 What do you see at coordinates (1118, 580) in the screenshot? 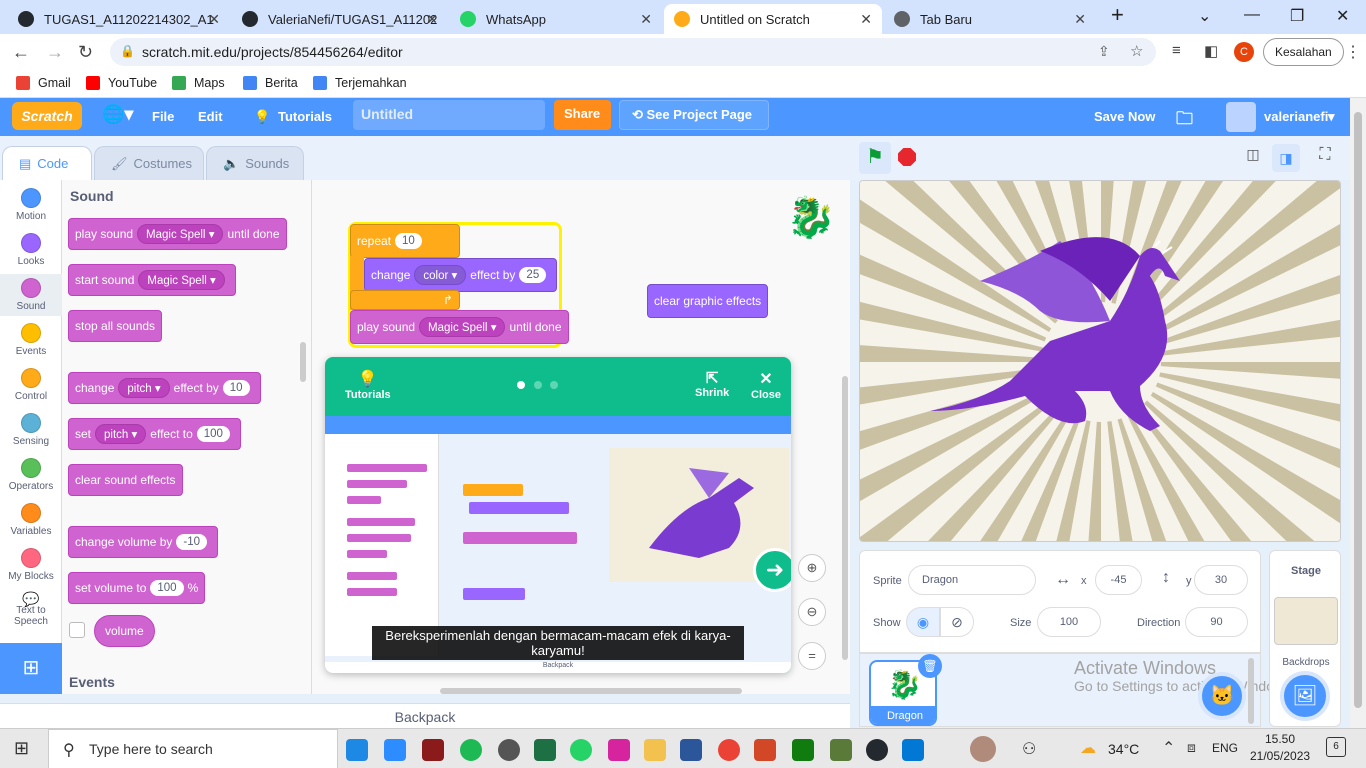
I see `x-input: -45` at bounding box center [1118, 580].